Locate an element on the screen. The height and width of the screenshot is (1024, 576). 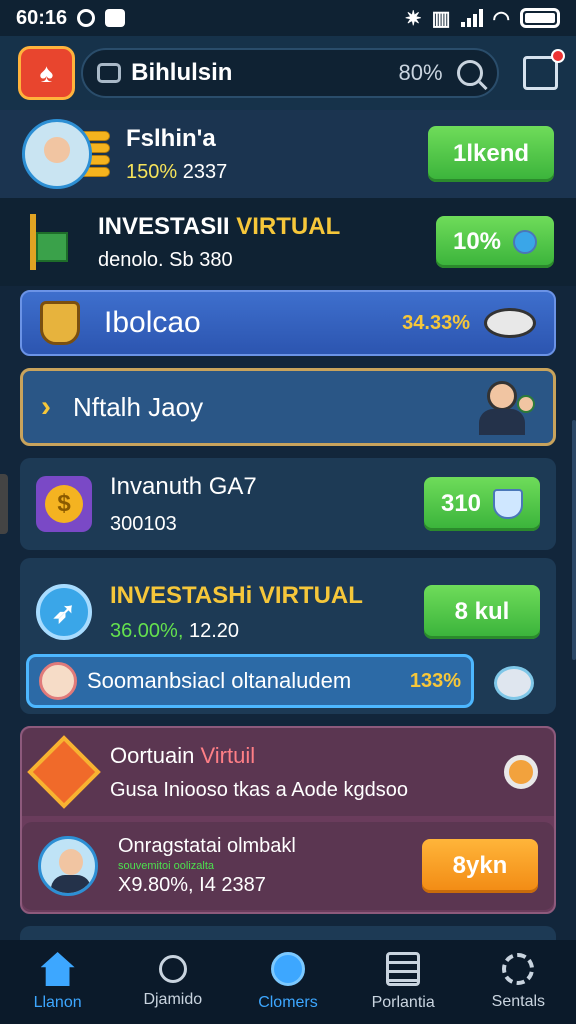
notification-badge is located at coordinates (558, 56).